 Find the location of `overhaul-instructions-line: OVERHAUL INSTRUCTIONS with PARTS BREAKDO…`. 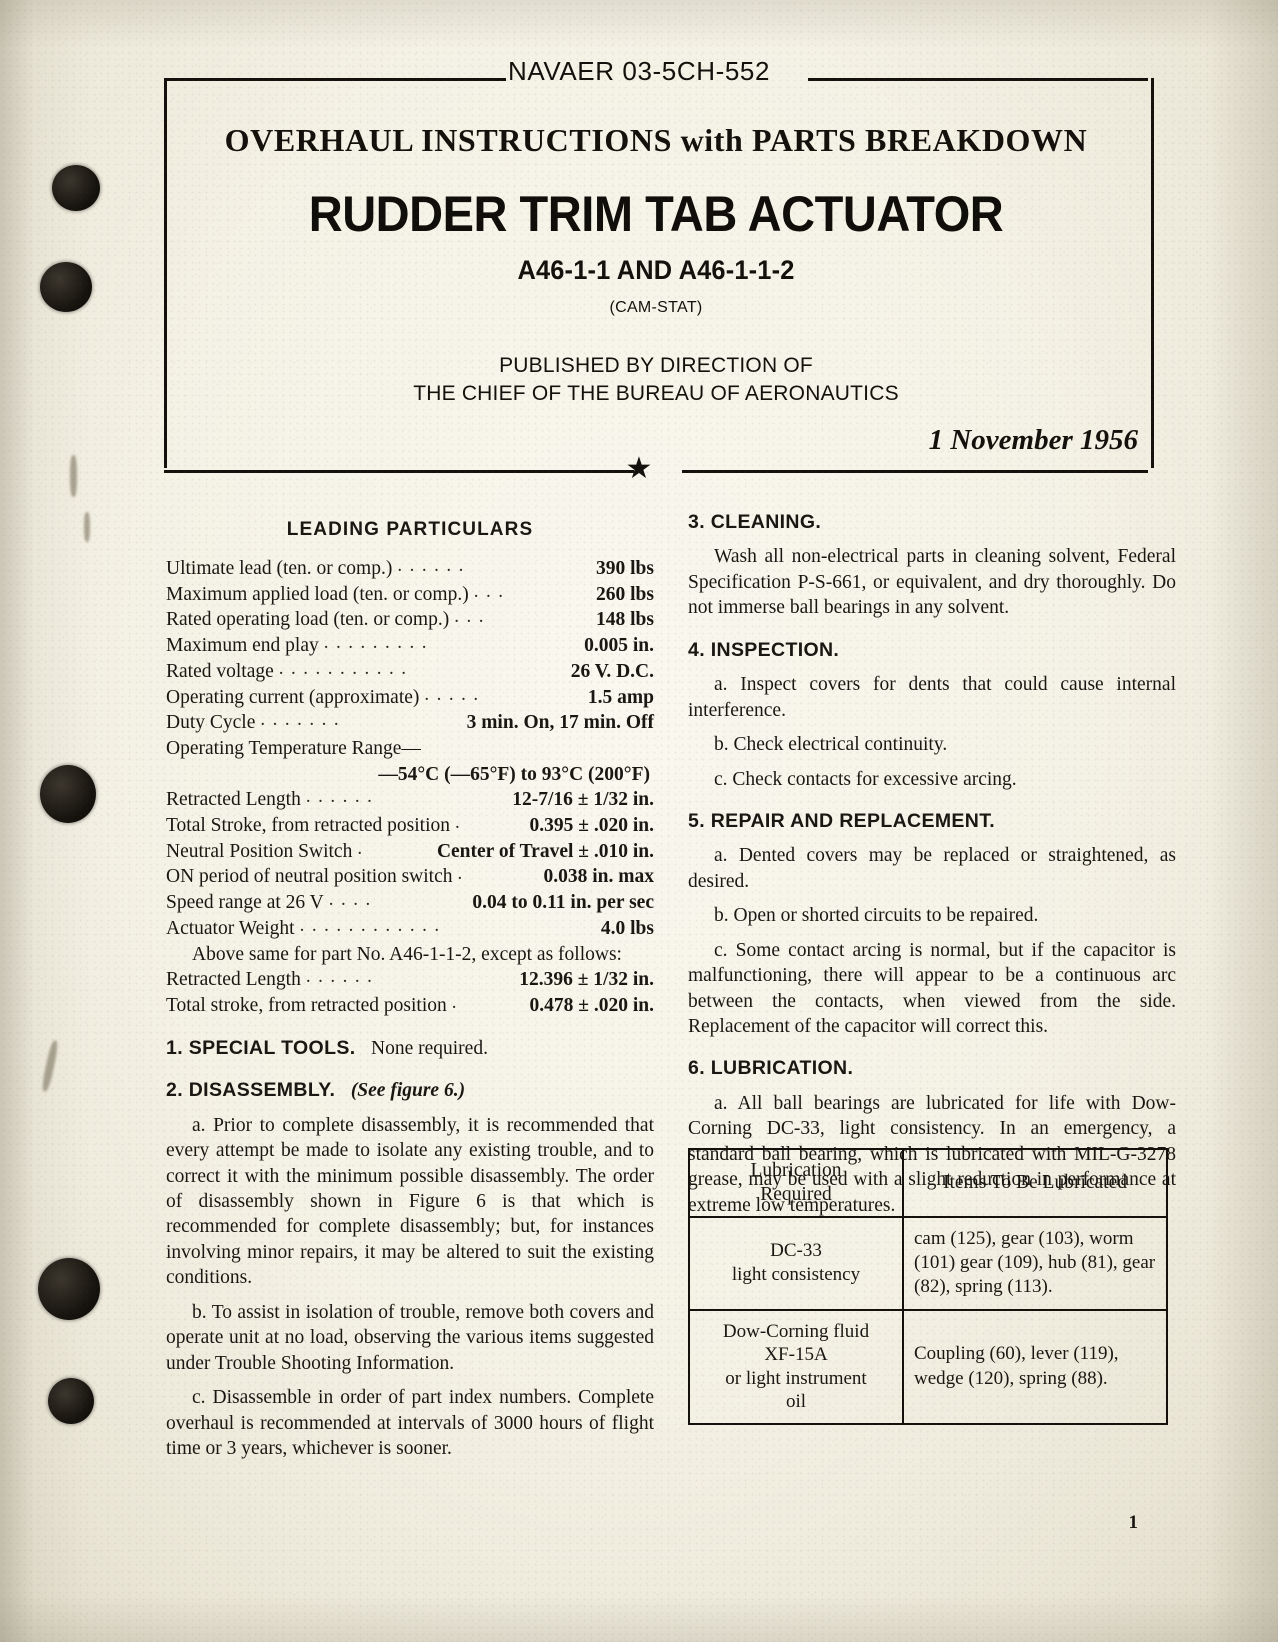

overhaul-instructions-line: OVERHAUL INSTRUCTIONS with PARTS BREAKDO… is located at coordinates (656, 140).